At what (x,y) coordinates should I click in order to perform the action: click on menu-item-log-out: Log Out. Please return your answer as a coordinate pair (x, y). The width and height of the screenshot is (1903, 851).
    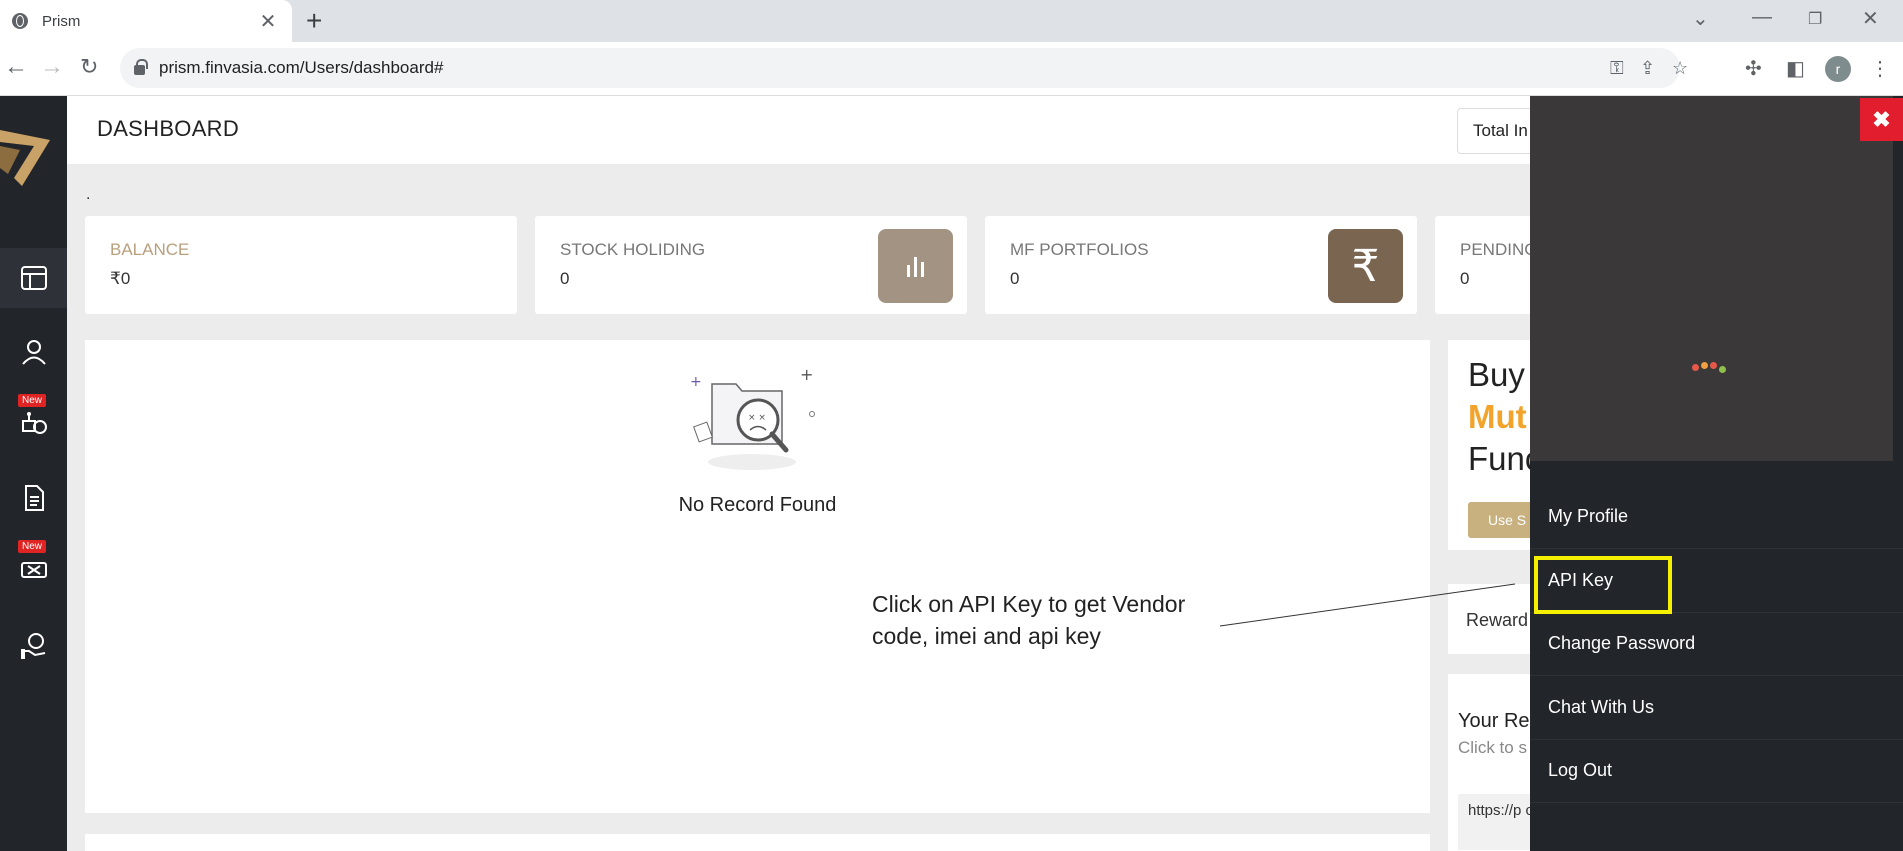
    Looking at the image, I should click on (1716, 771).